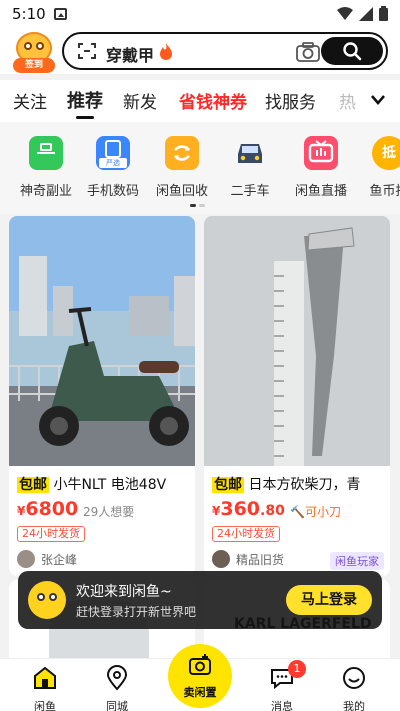 The height and width of the screenshot is (711, 400). Describe the element at coordinates (136, 612) in the screenshot. I see `banner-subtitle: 赶快登录打开新世界吧` at that location.